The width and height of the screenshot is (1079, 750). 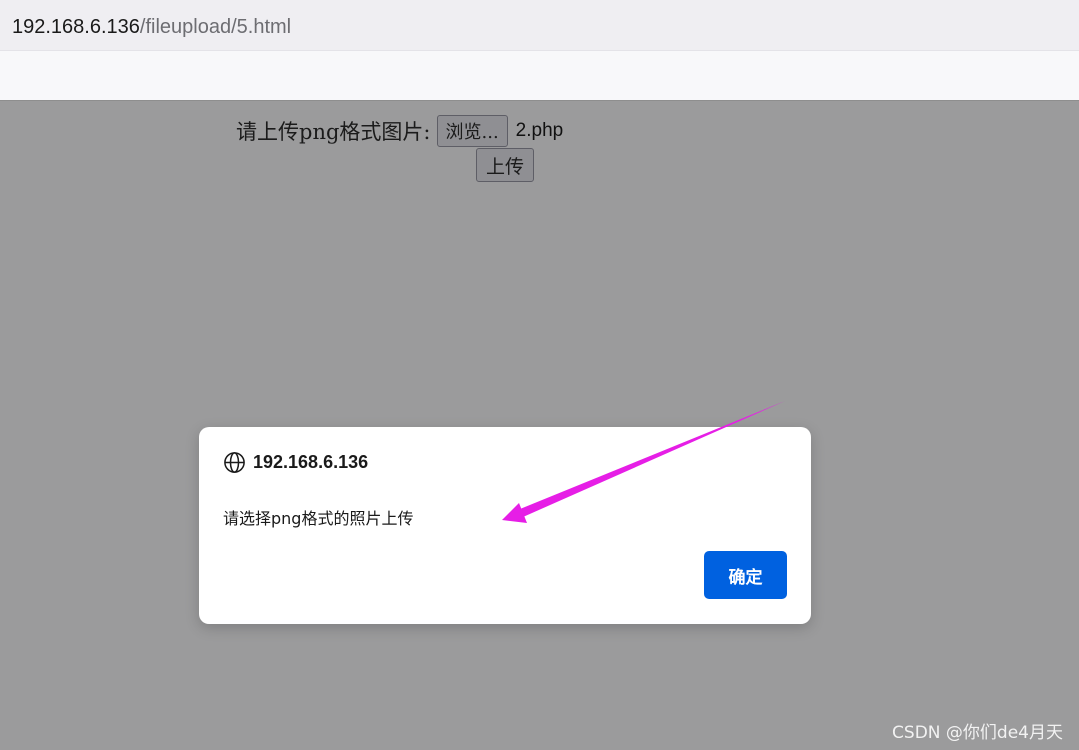 I want to click on globe-icon, so click(x=234, y=462).